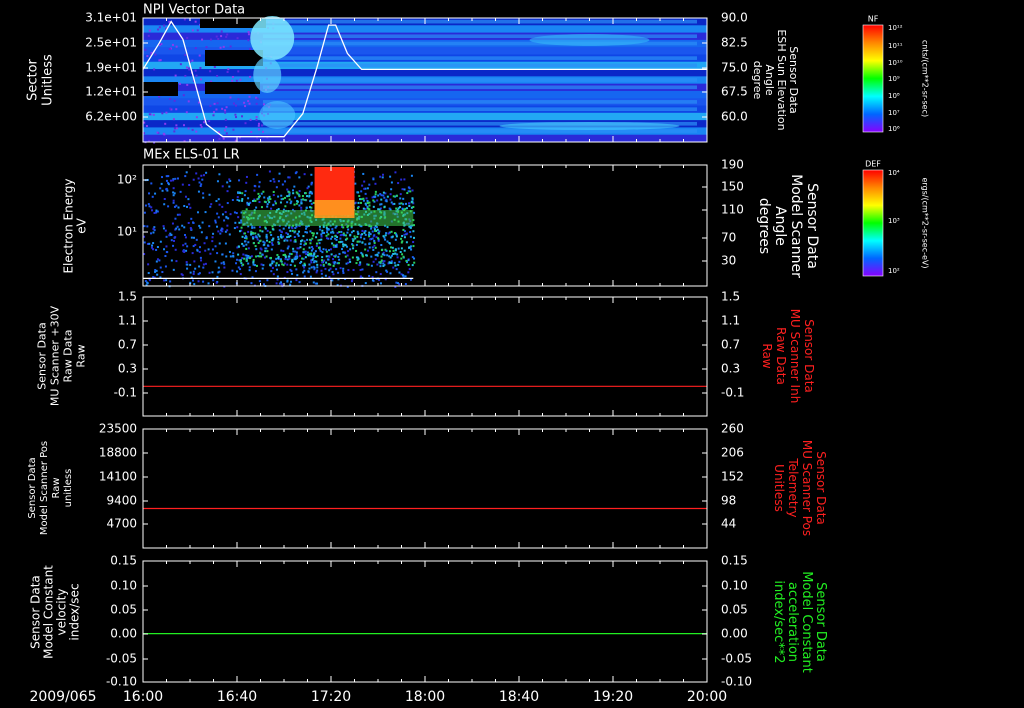 This screenshot has width=1024, height=708. I want to click on y2-axis-title-0: Sensor DataESH Sun ElevationAngledegree, so click(775, 79).